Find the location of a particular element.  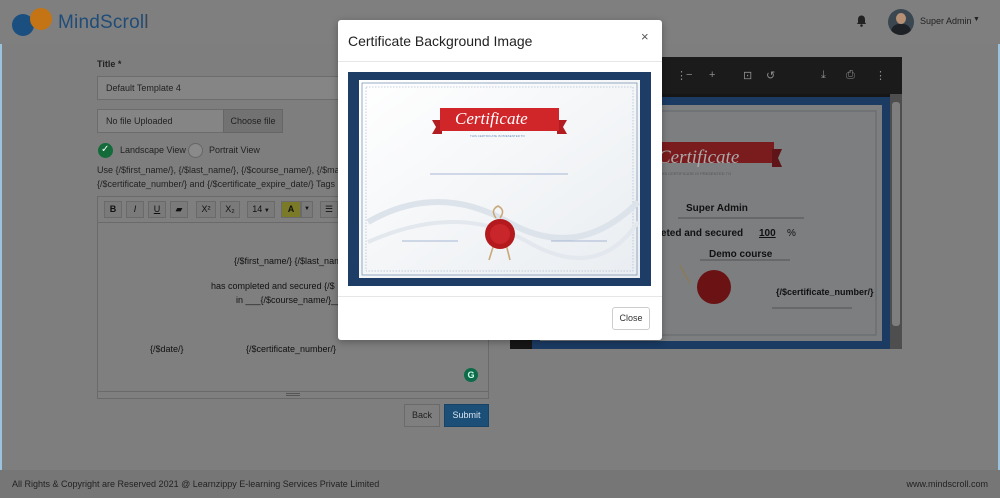

modal-header-divider is located at coordinates (500, 61).